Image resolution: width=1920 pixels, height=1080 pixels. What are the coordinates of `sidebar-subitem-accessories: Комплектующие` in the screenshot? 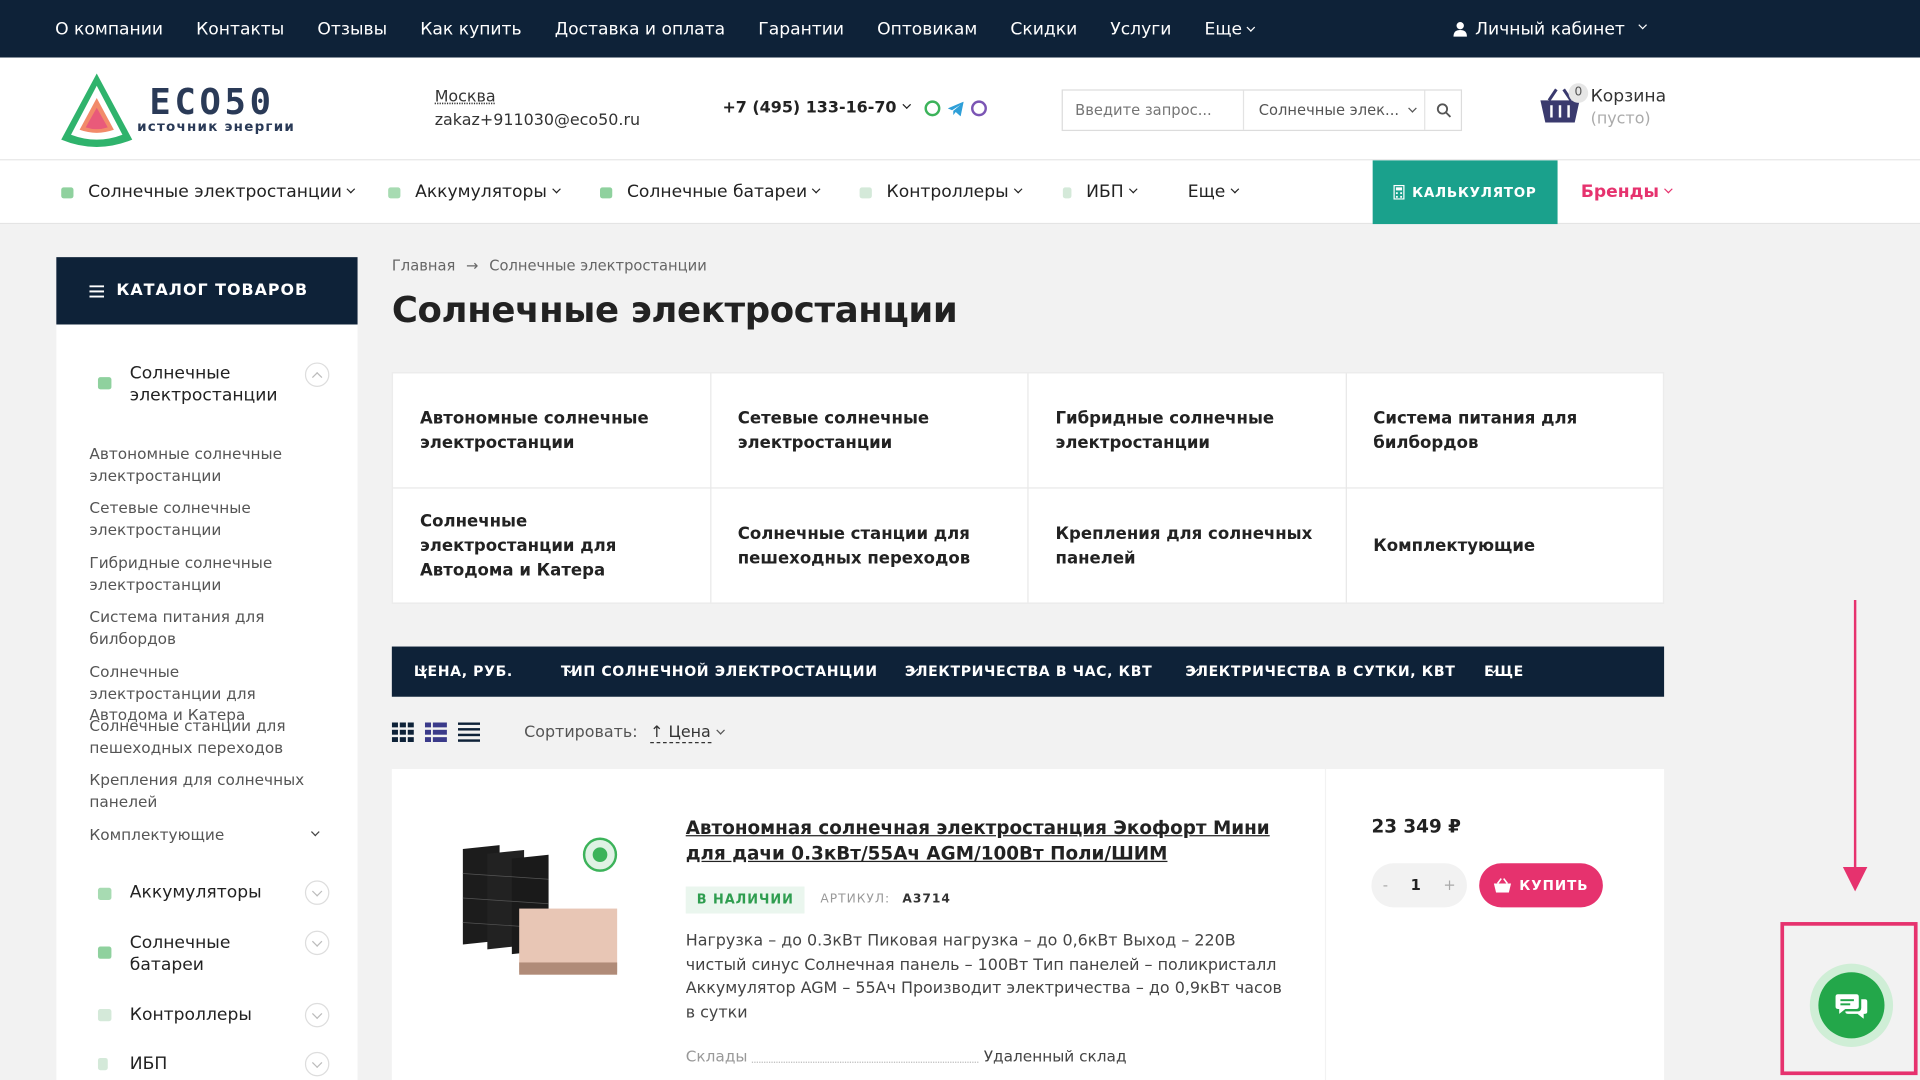 It's located at (199, 834).